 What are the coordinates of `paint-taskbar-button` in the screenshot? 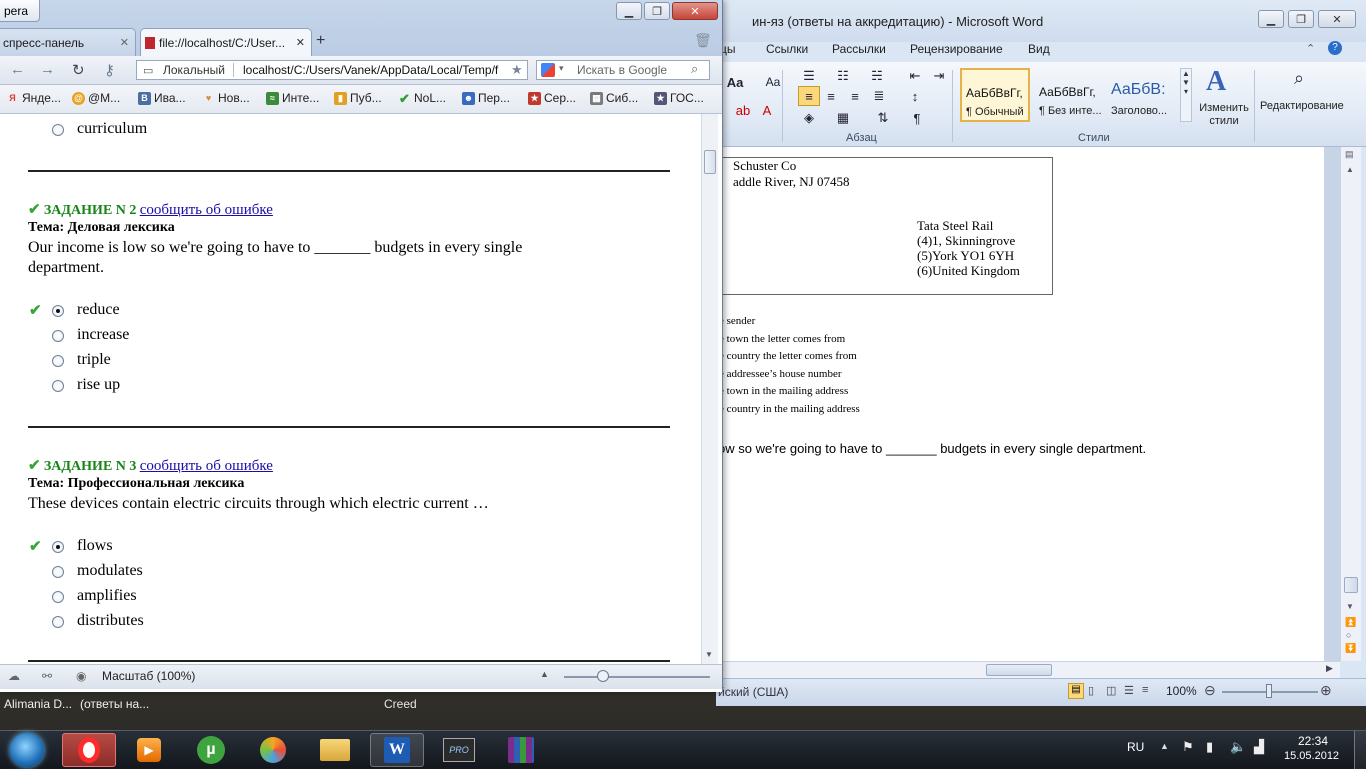 It's located at (273, 750).